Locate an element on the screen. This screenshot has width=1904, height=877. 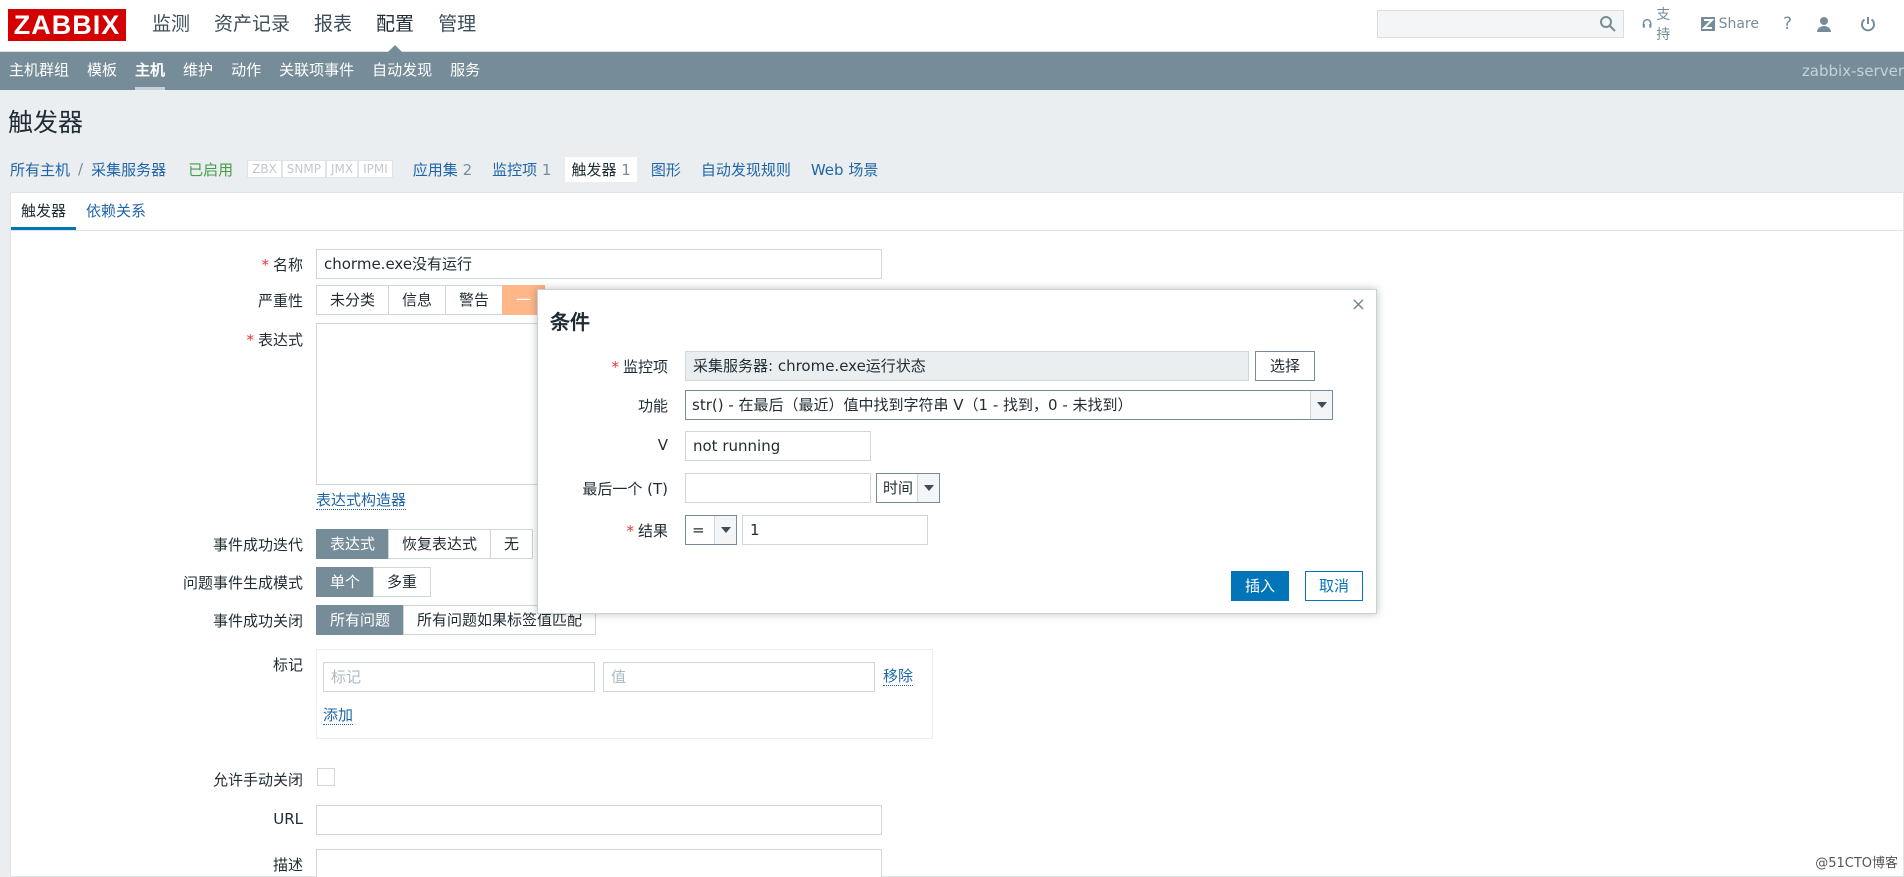
main-nav: 监测 资产记录 报表 配置 管理 is located at coordinates (326, 26).